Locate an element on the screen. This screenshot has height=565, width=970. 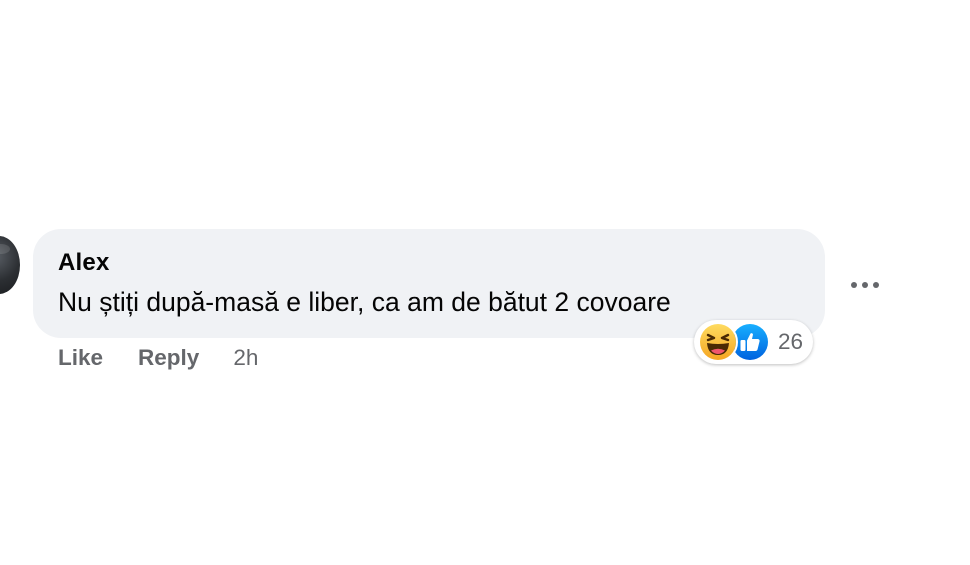
haha-reaction-icon is located at coordinates (718, 342).